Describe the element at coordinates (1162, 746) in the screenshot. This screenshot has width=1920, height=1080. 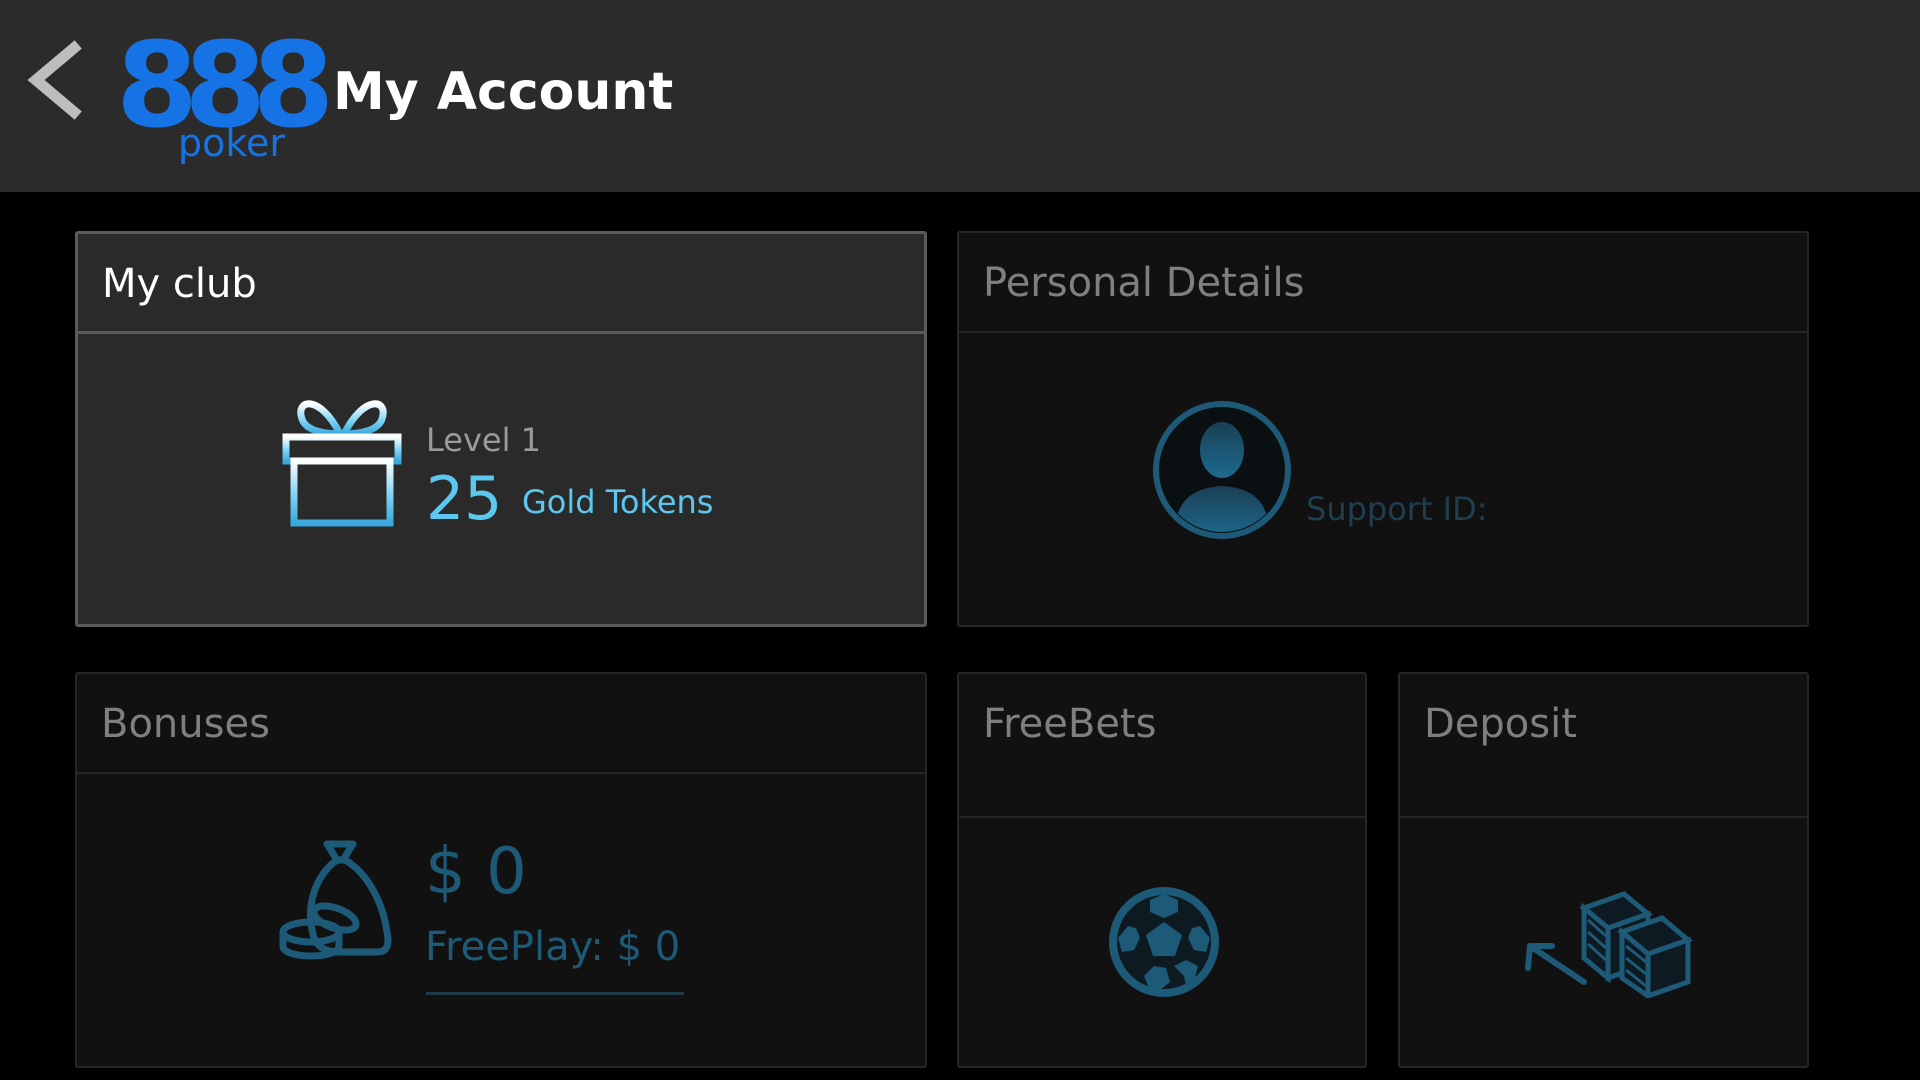
I see `card-header: FreeBets` at that location.